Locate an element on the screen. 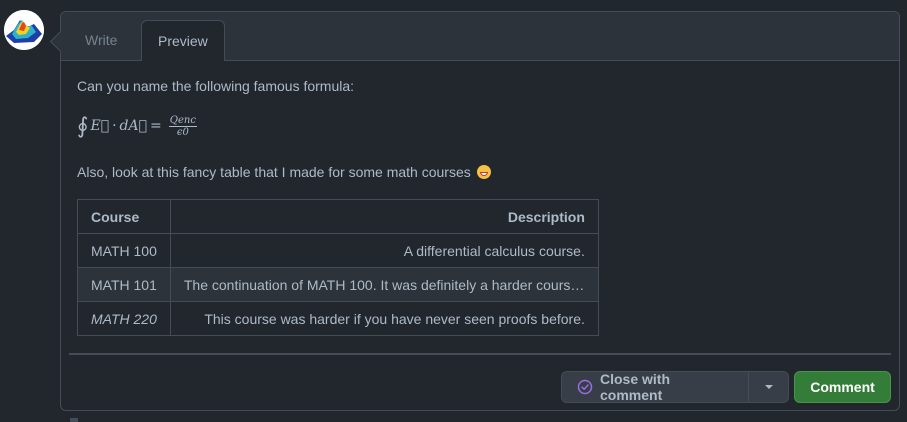  course-cell: MATH 101 is located at coordinates (124, 284).